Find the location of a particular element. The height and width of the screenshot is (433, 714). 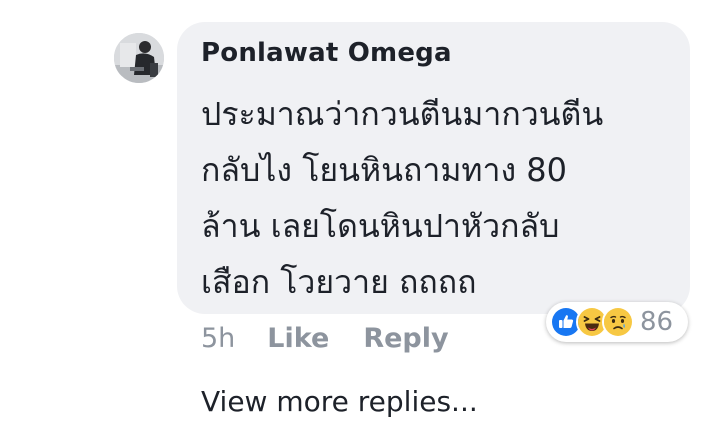

reactions-summary: 86 is located at coordinates (617, 322).